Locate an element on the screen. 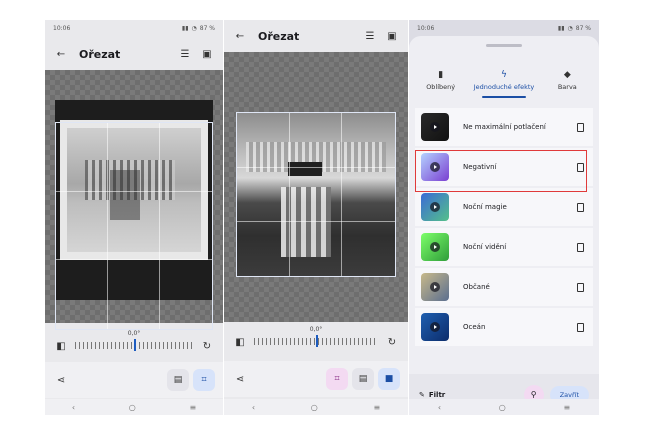  tab-label: Oblíbený is located at coordinates (441, 86).